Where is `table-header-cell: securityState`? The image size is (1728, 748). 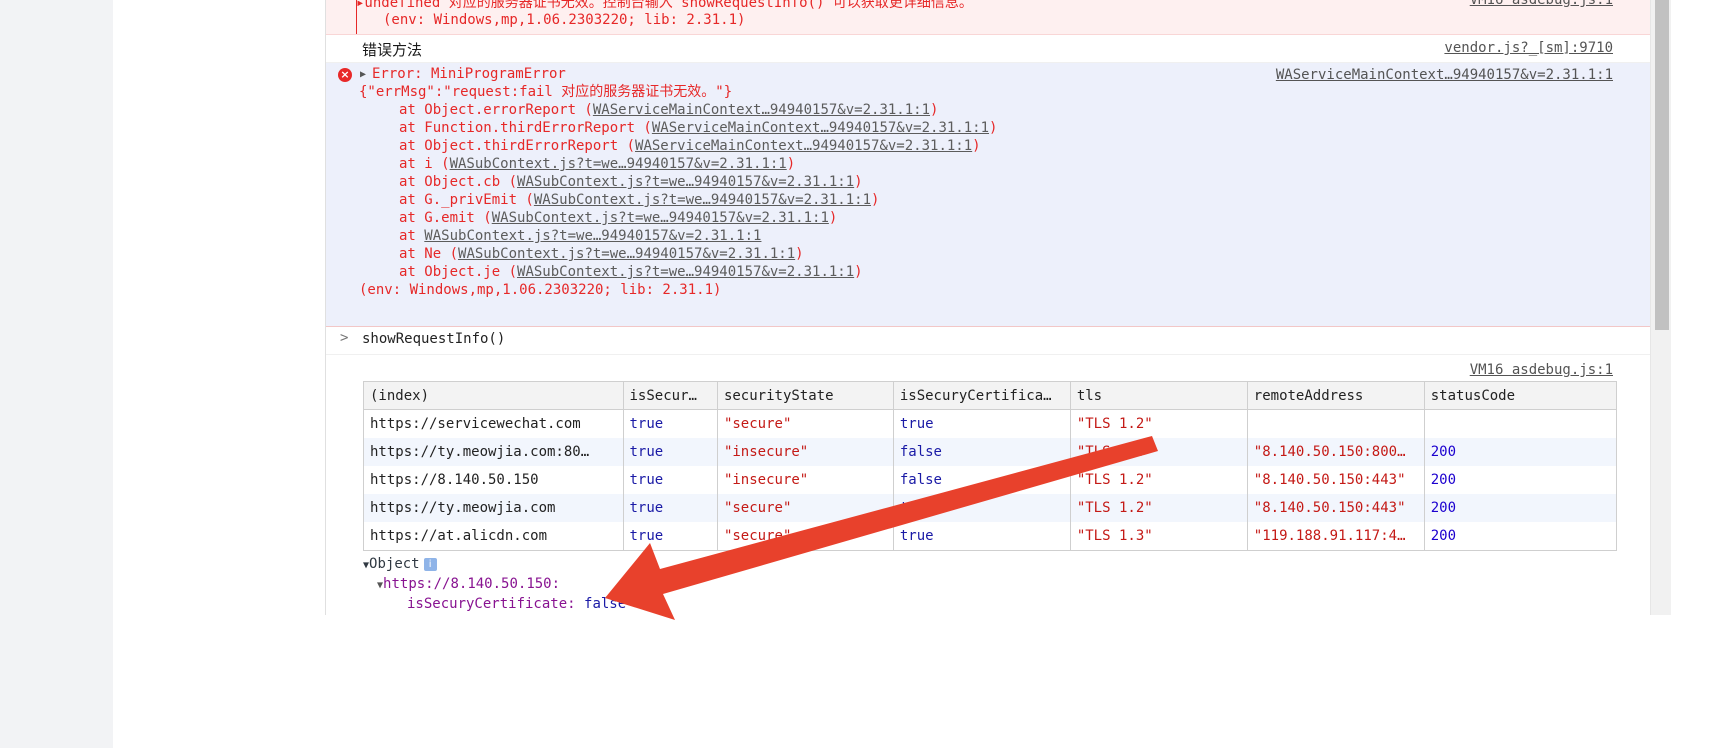
table-header-cell: securityState is located at coordinates (805, 395).